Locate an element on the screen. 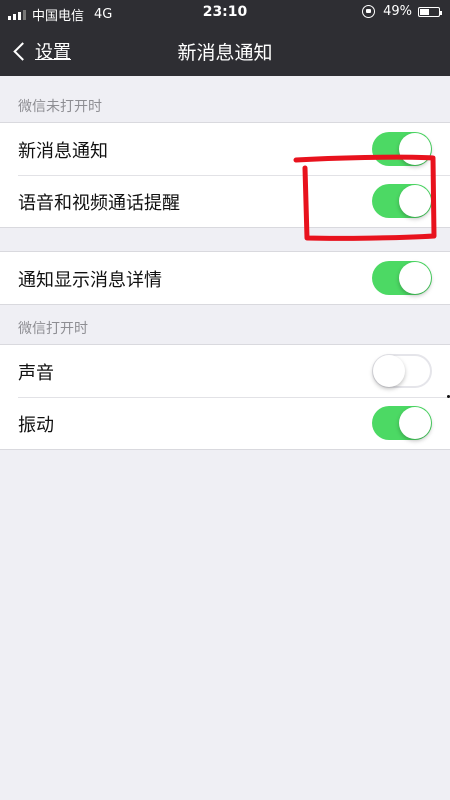 This screenshot has height=800, width=450. new-message-notify-toggle is located at coordinates (402, 149).